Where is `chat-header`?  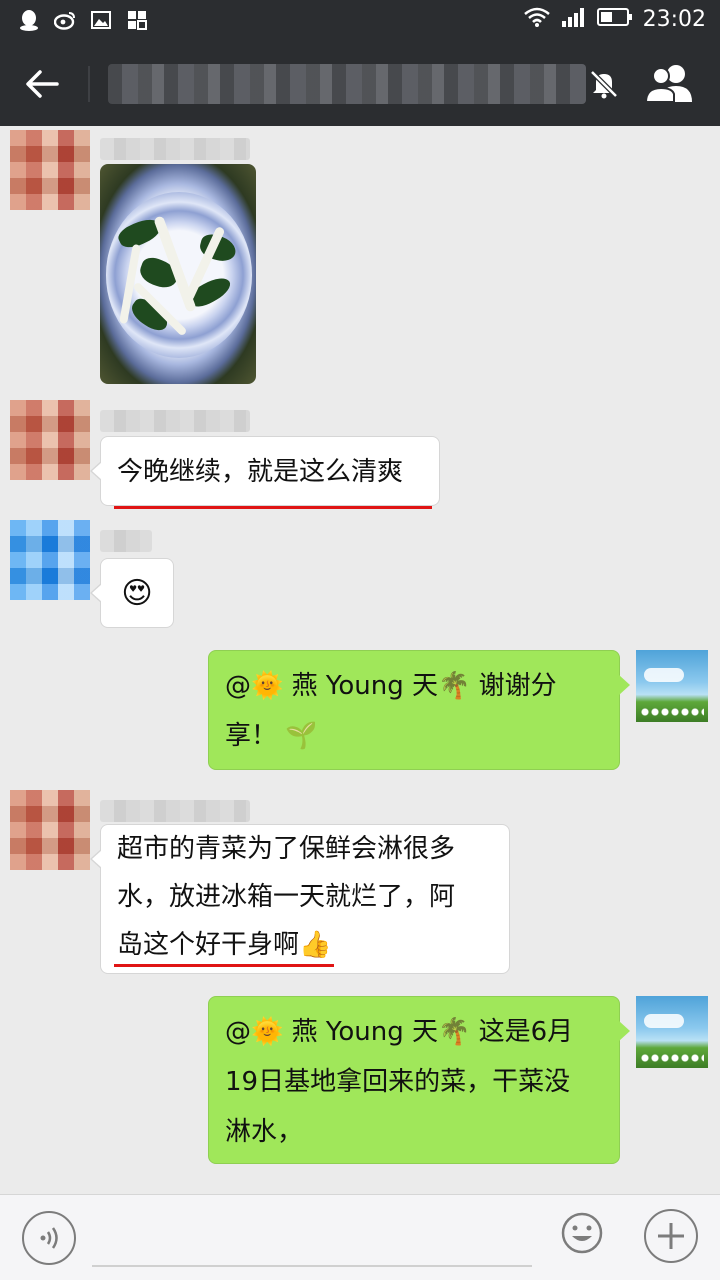
chat-header is located at coordinates (360, 84).